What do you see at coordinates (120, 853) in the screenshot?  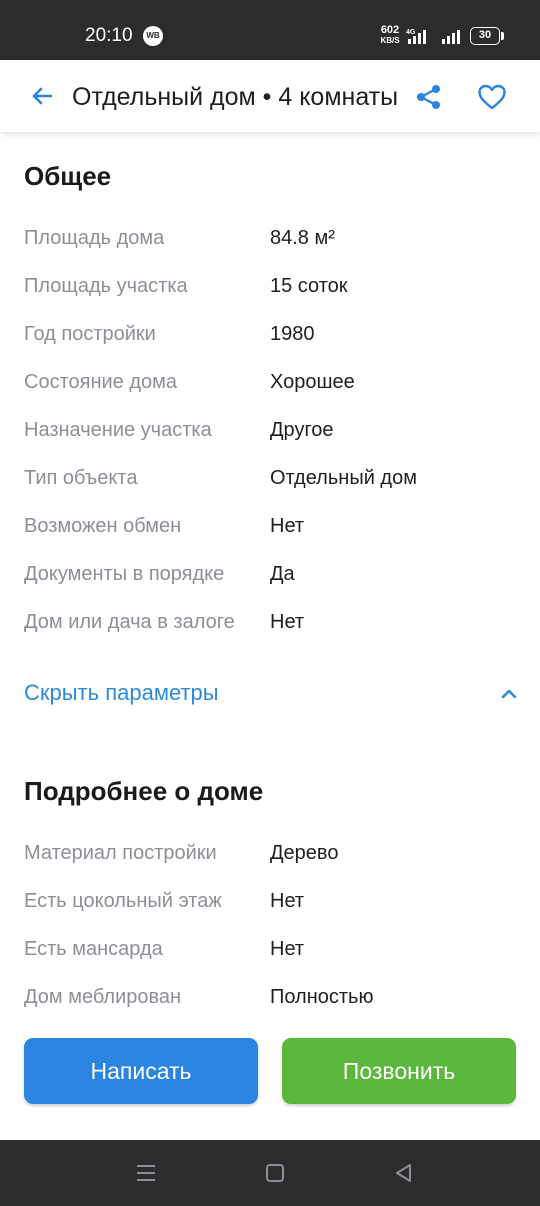 I see `param-label: Материал постройки` at bounding box center [120, 853].